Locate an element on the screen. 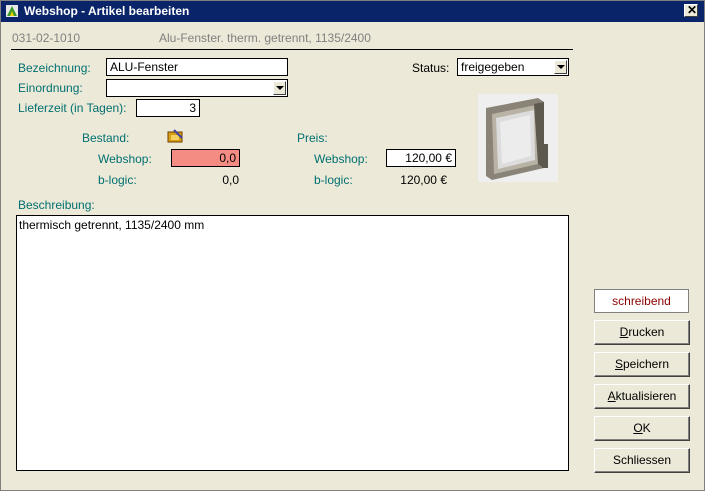  status-value: freigegeben is located at coordinates (493, 67).